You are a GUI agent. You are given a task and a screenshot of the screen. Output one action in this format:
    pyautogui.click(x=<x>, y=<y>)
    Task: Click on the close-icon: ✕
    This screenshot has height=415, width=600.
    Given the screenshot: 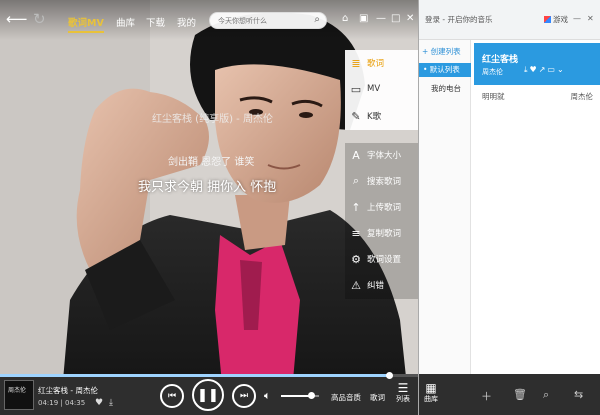 What is the action you would take?
    pyautogui.click(x=410, y=18)
    